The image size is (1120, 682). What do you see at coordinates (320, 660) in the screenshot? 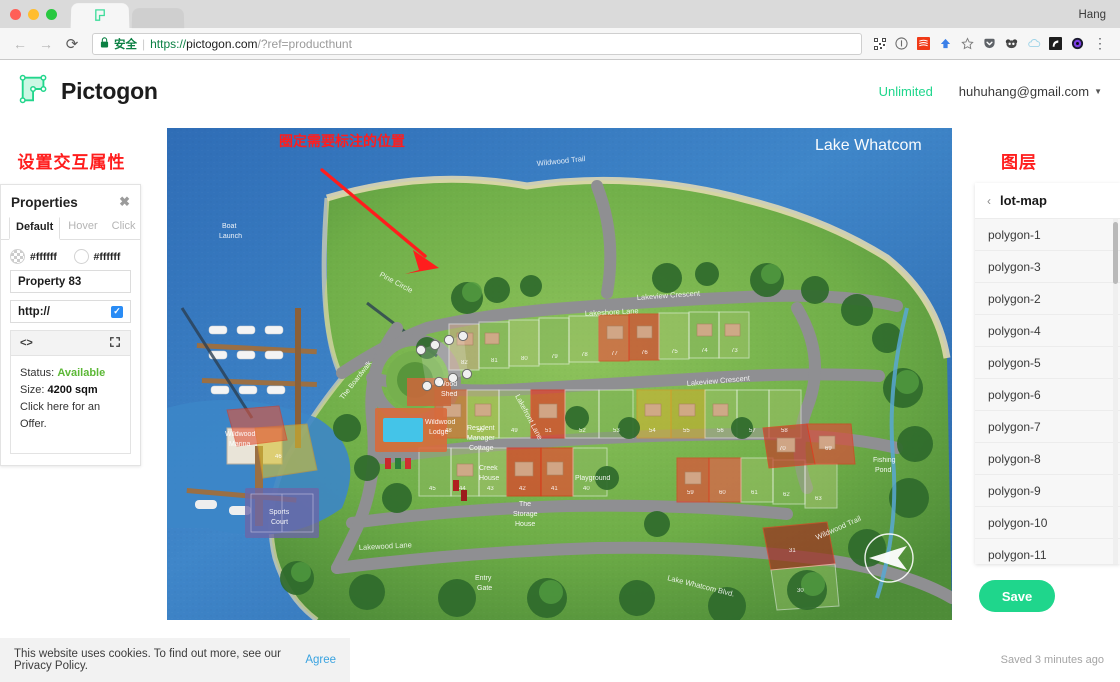
I see `cookie-agree-link: Agree` at bounding box center [320, 660].